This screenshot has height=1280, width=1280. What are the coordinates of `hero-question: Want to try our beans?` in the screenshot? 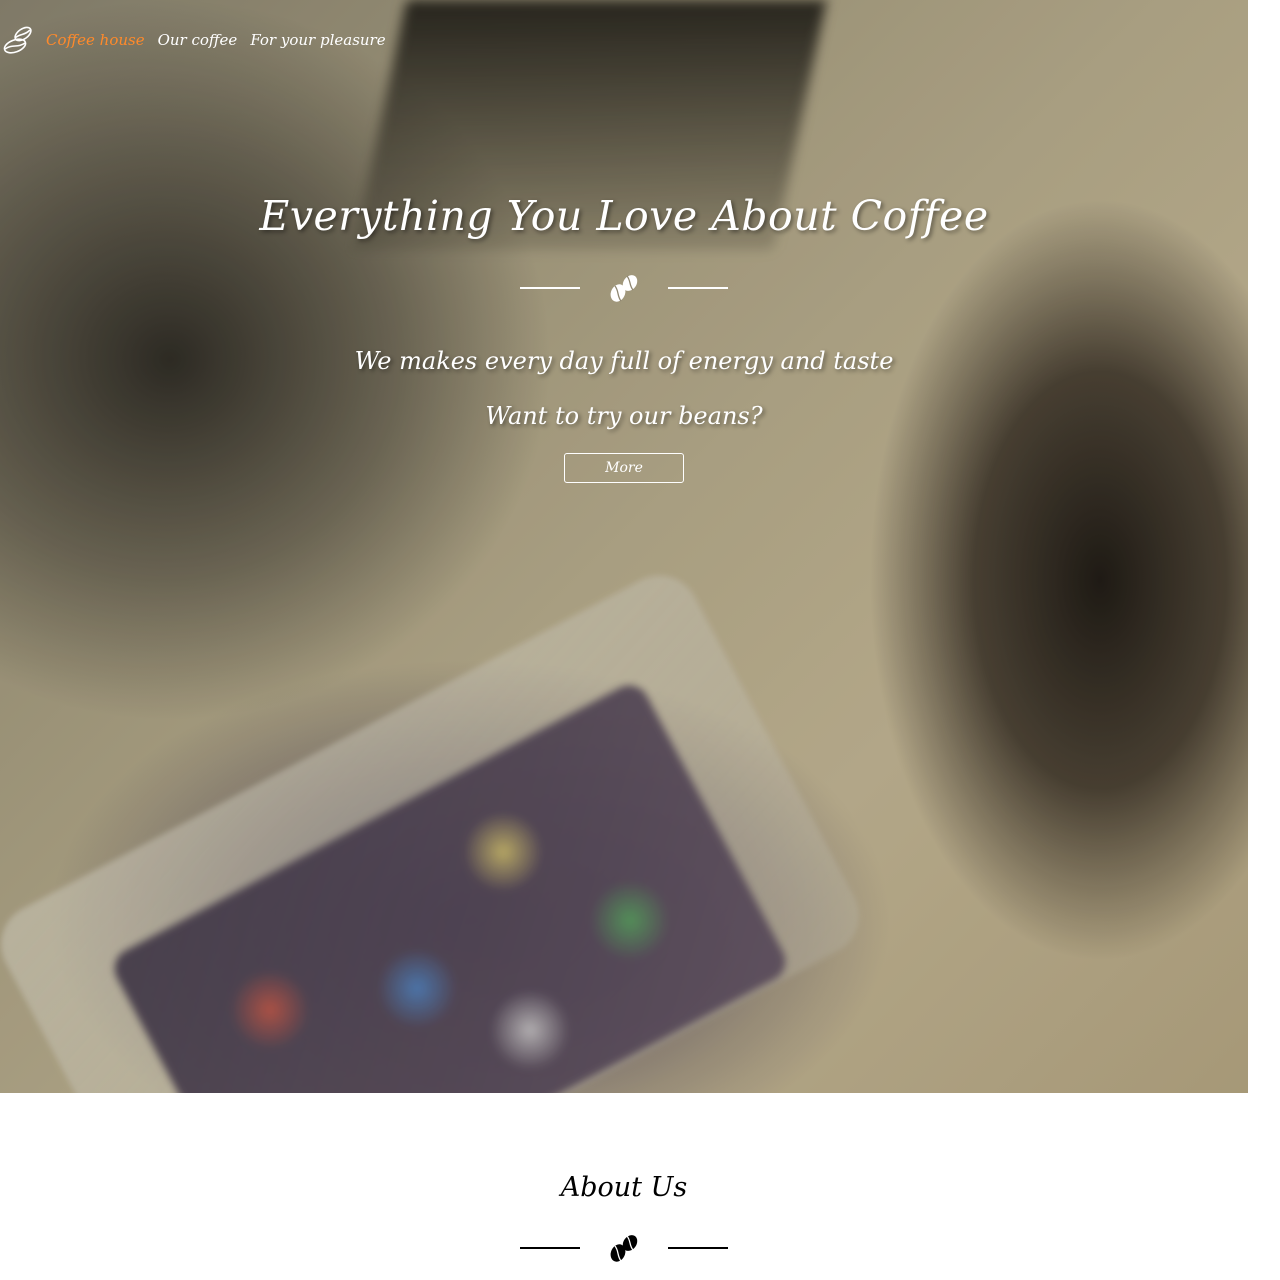 It's located at (624, 416).